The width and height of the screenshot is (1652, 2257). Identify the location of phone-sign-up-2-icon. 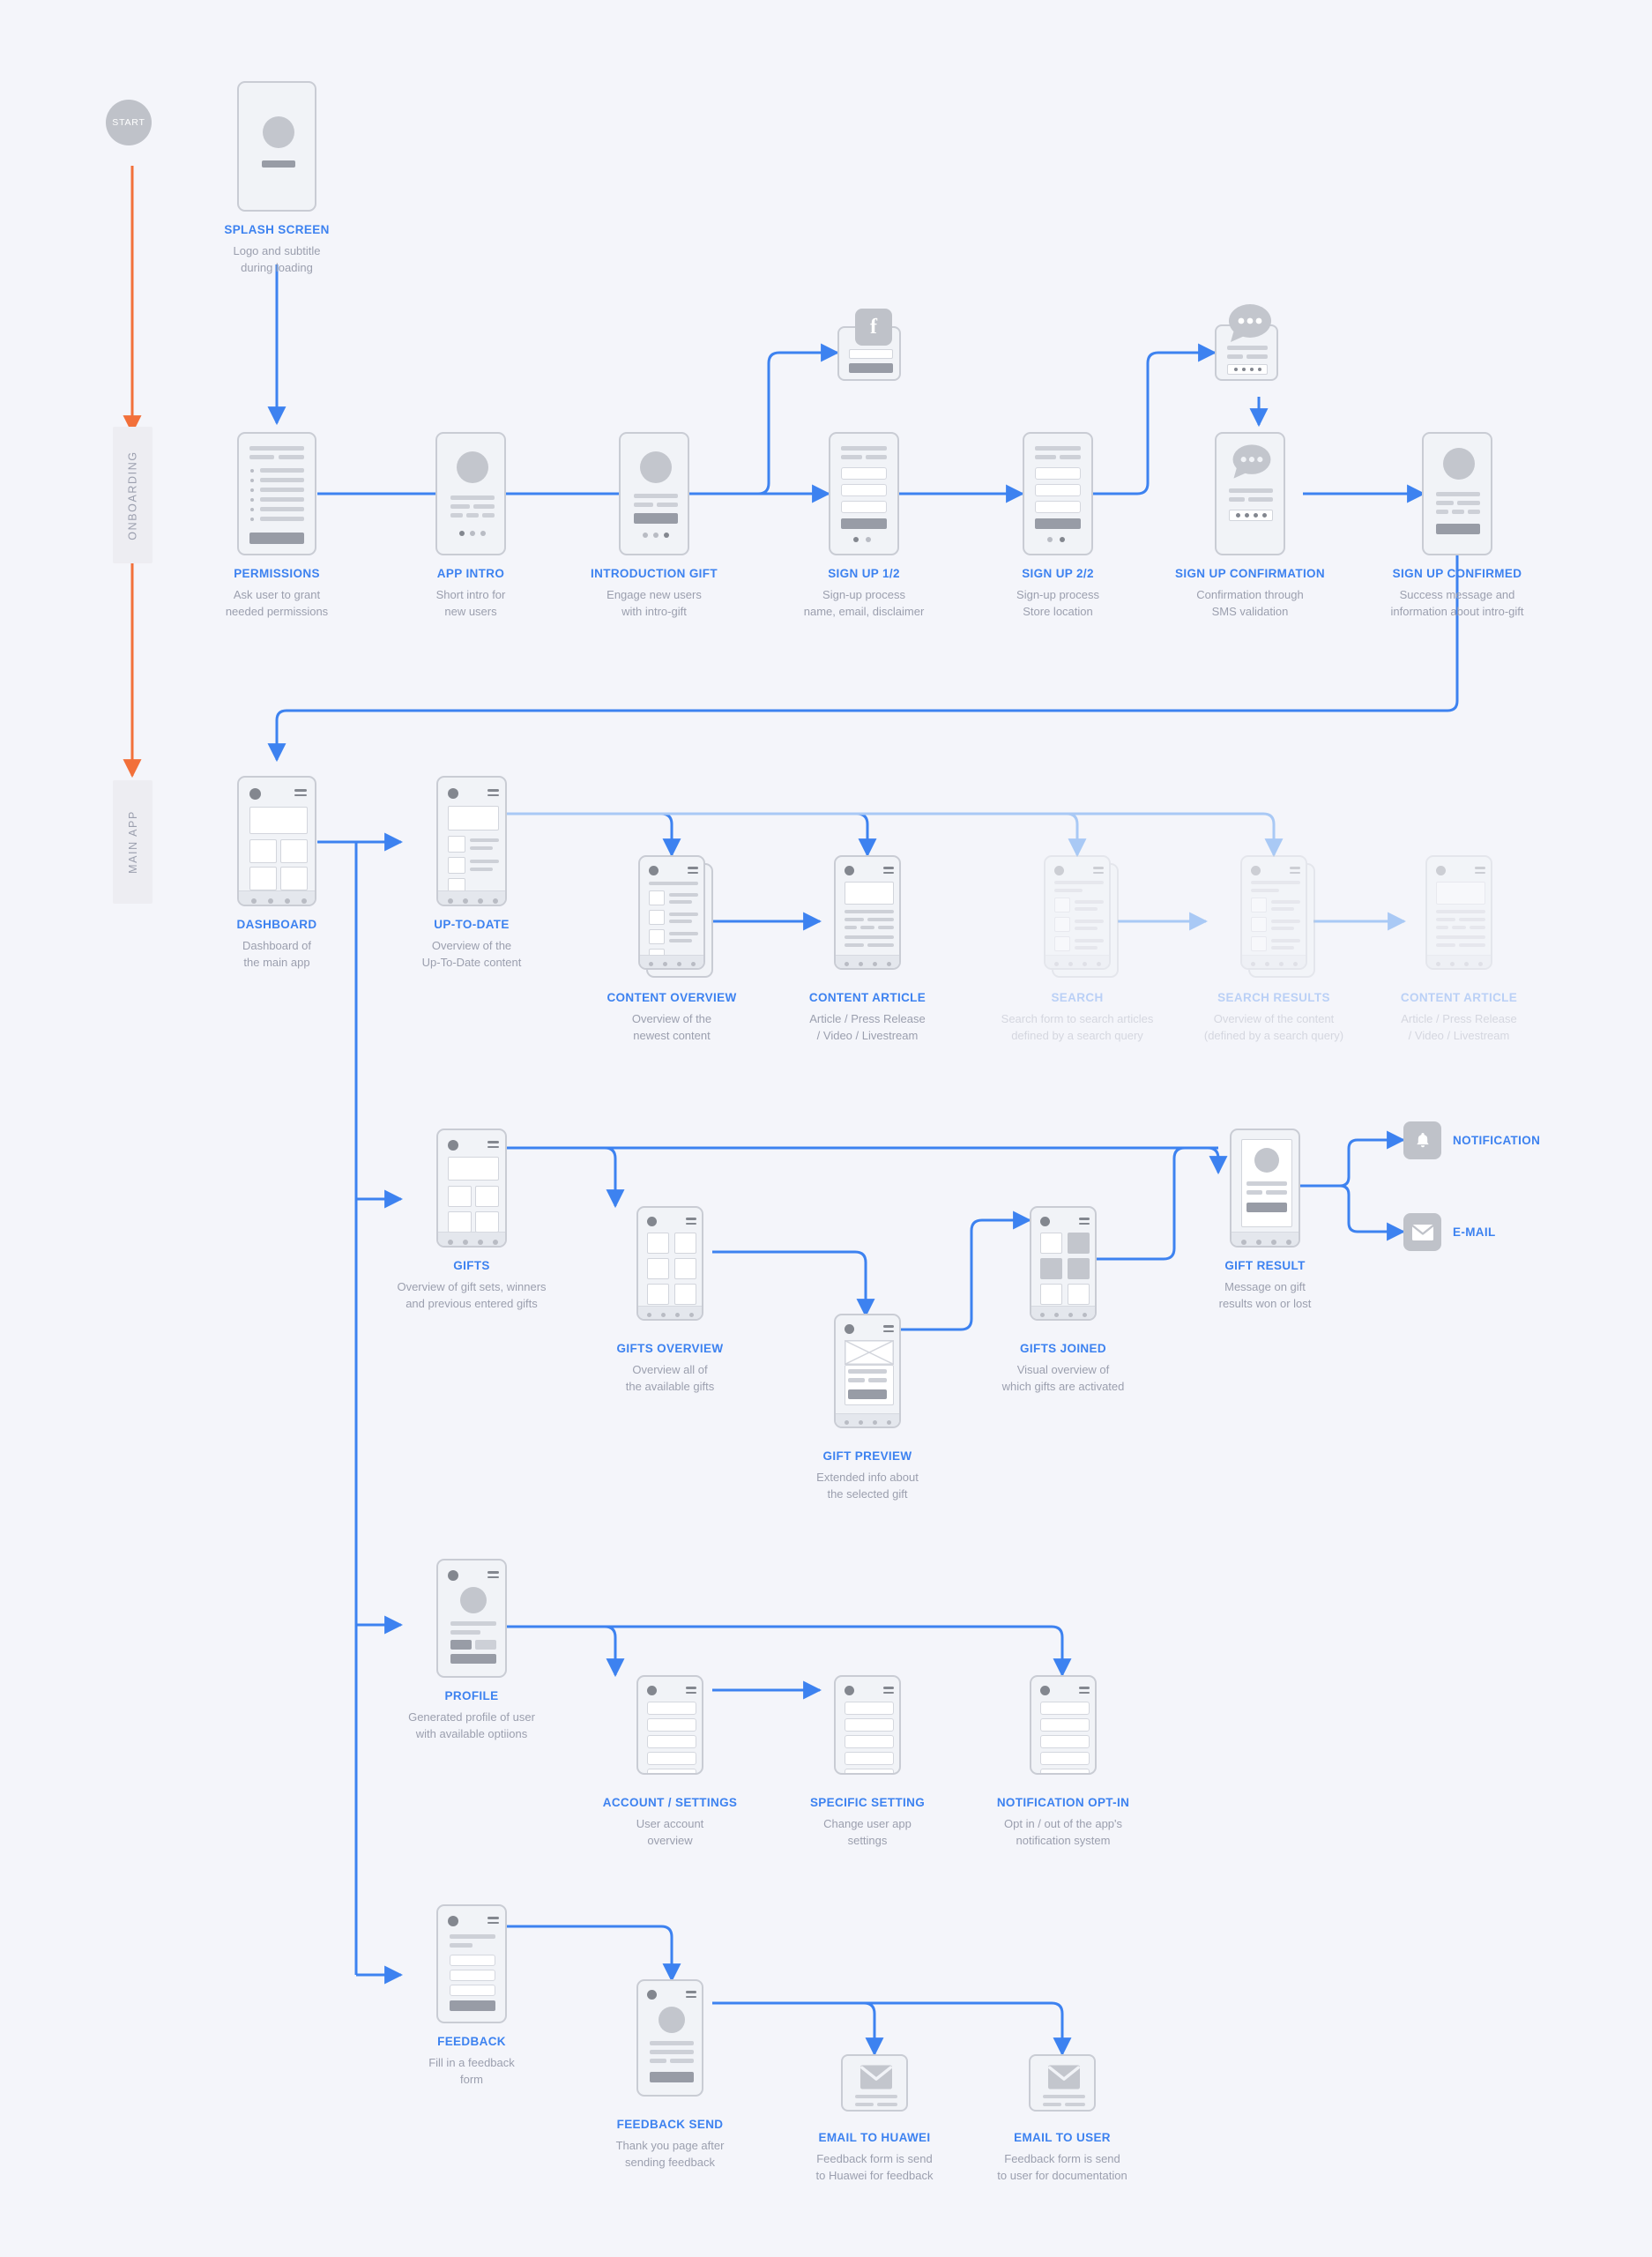
(1058, 493).